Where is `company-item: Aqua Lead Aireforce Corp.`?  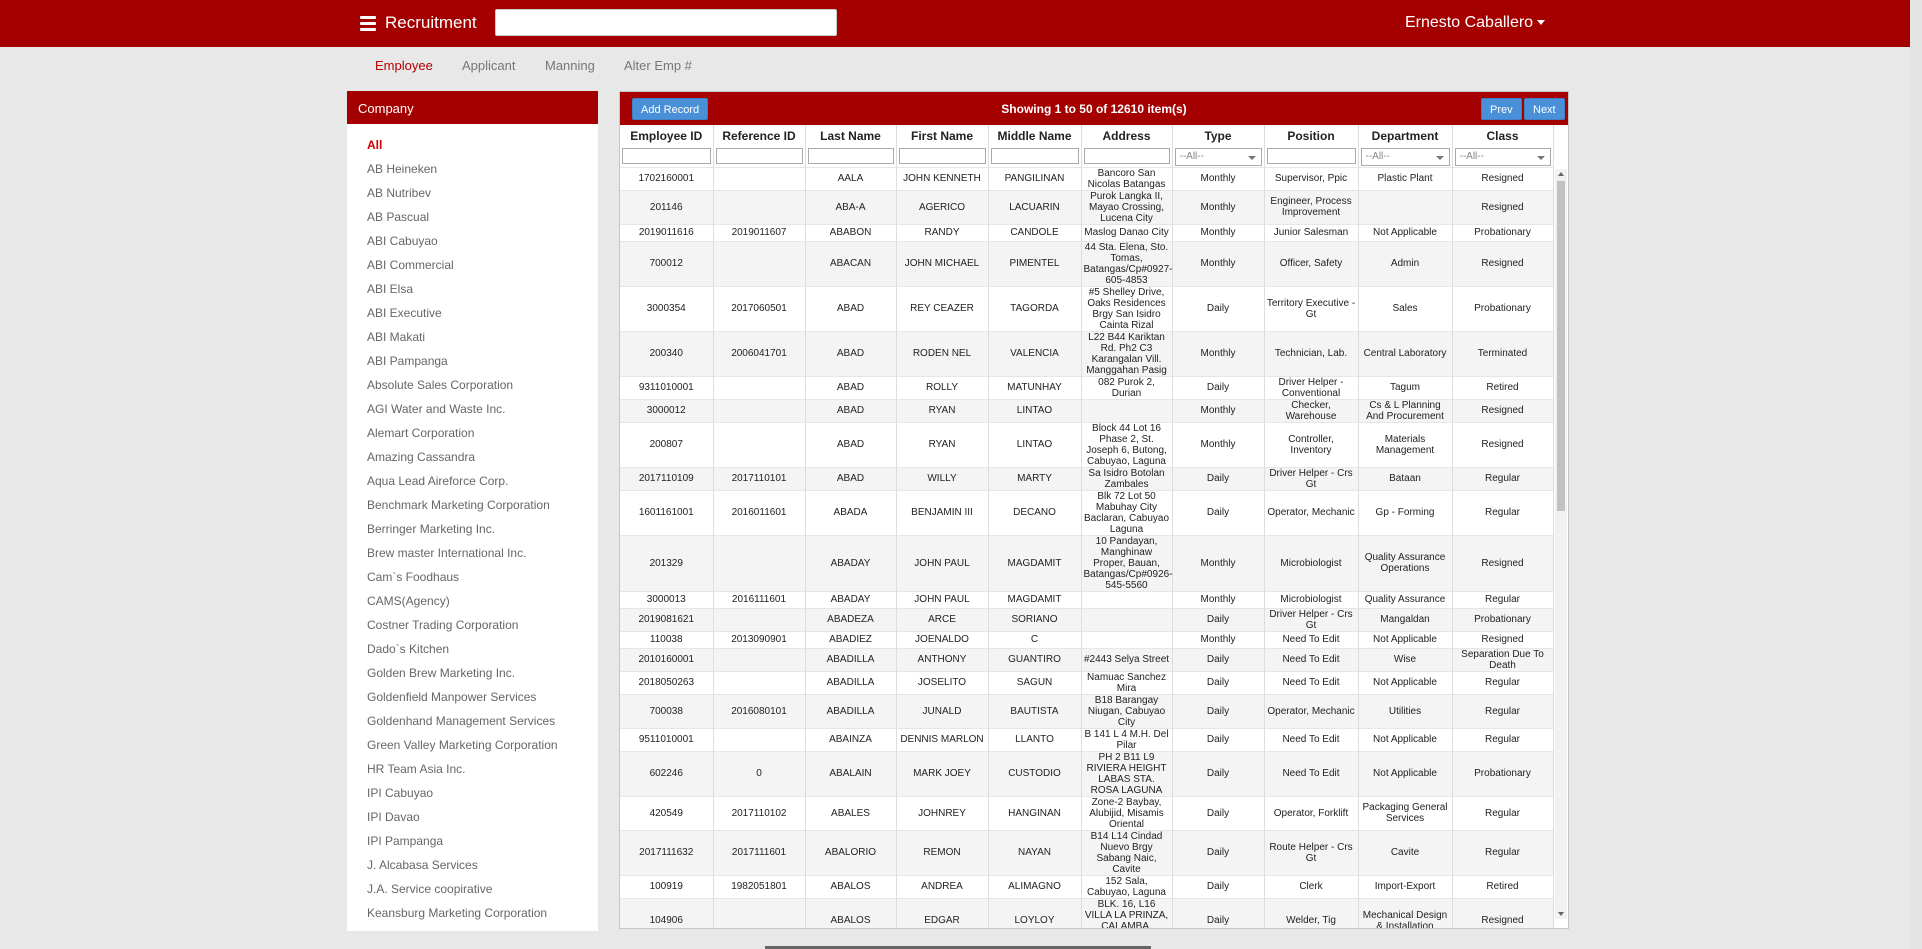
company-item: Aqua Lead Aireforce Corp. is located at coordinates (482, 486).